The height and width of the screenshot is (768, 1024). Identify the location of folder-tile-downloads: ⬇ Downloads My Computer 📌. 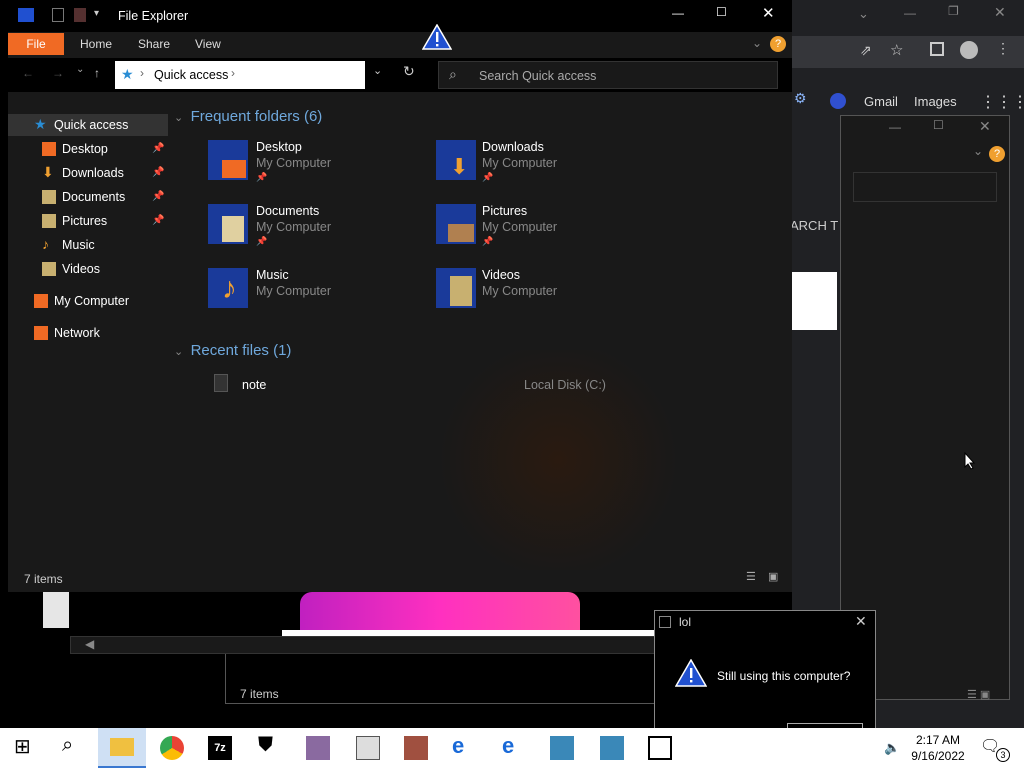
(546, 164).